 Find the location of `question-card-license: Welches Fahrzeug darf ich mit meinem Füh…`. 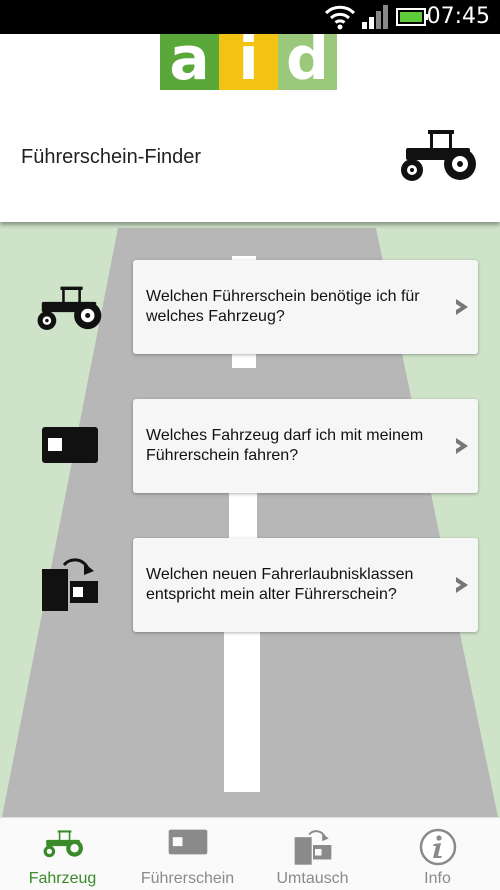

question-card-license: Welches Fahrzeug darf ich mit meinem Füh… is located at coordinates (305, 446).